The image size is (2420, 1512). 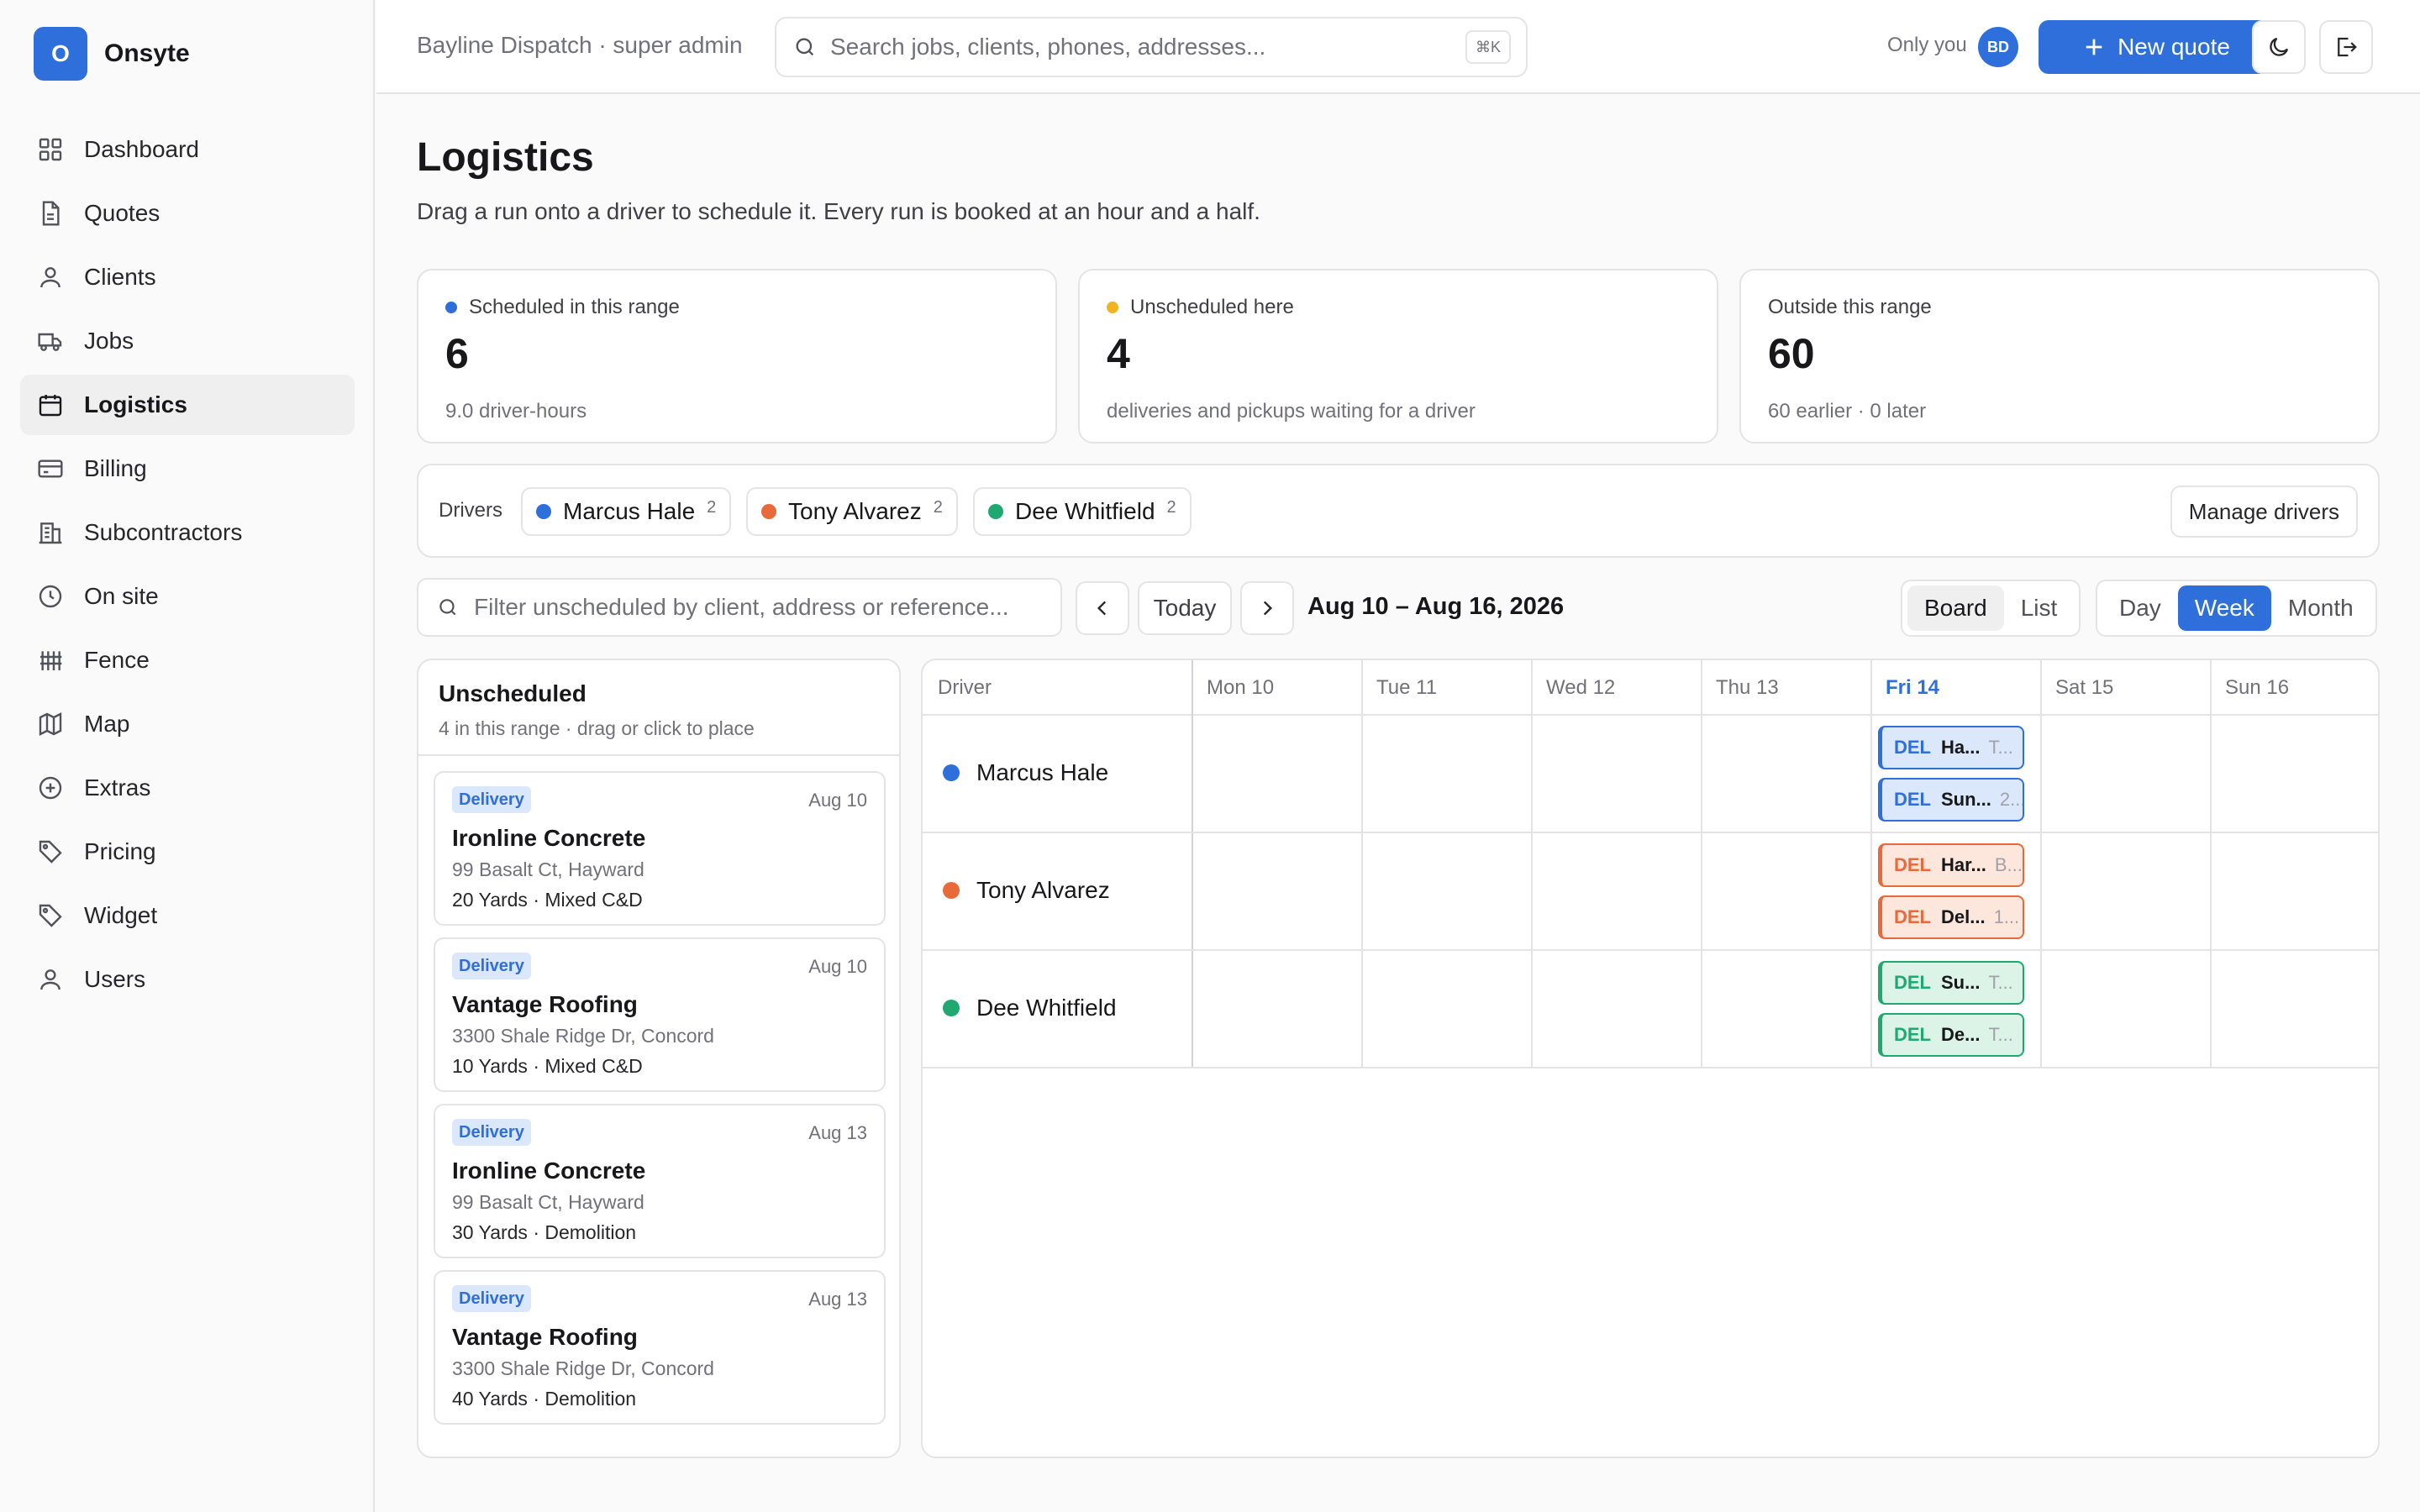 I want to click on period-week-button: Week, so click(x=2224, y=608).